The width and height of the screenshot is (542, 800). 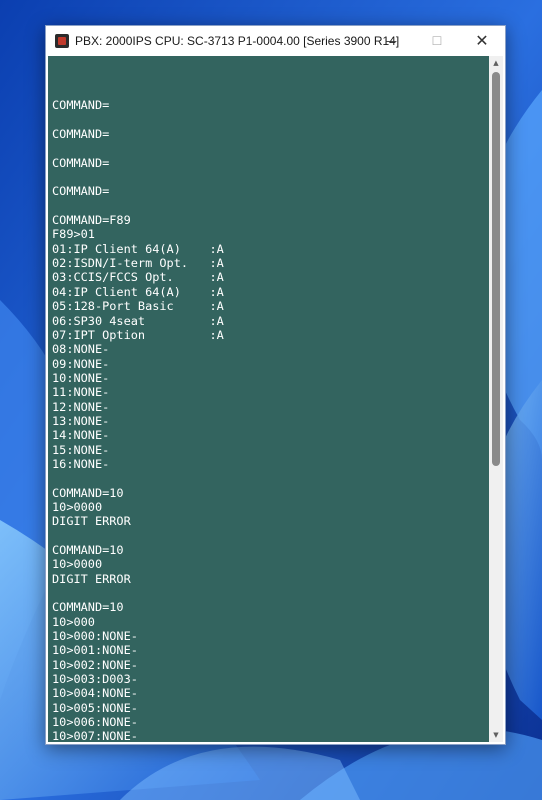 I want to click on scroll-up-arrow-icon: ▲, so click(x=496, y=63).